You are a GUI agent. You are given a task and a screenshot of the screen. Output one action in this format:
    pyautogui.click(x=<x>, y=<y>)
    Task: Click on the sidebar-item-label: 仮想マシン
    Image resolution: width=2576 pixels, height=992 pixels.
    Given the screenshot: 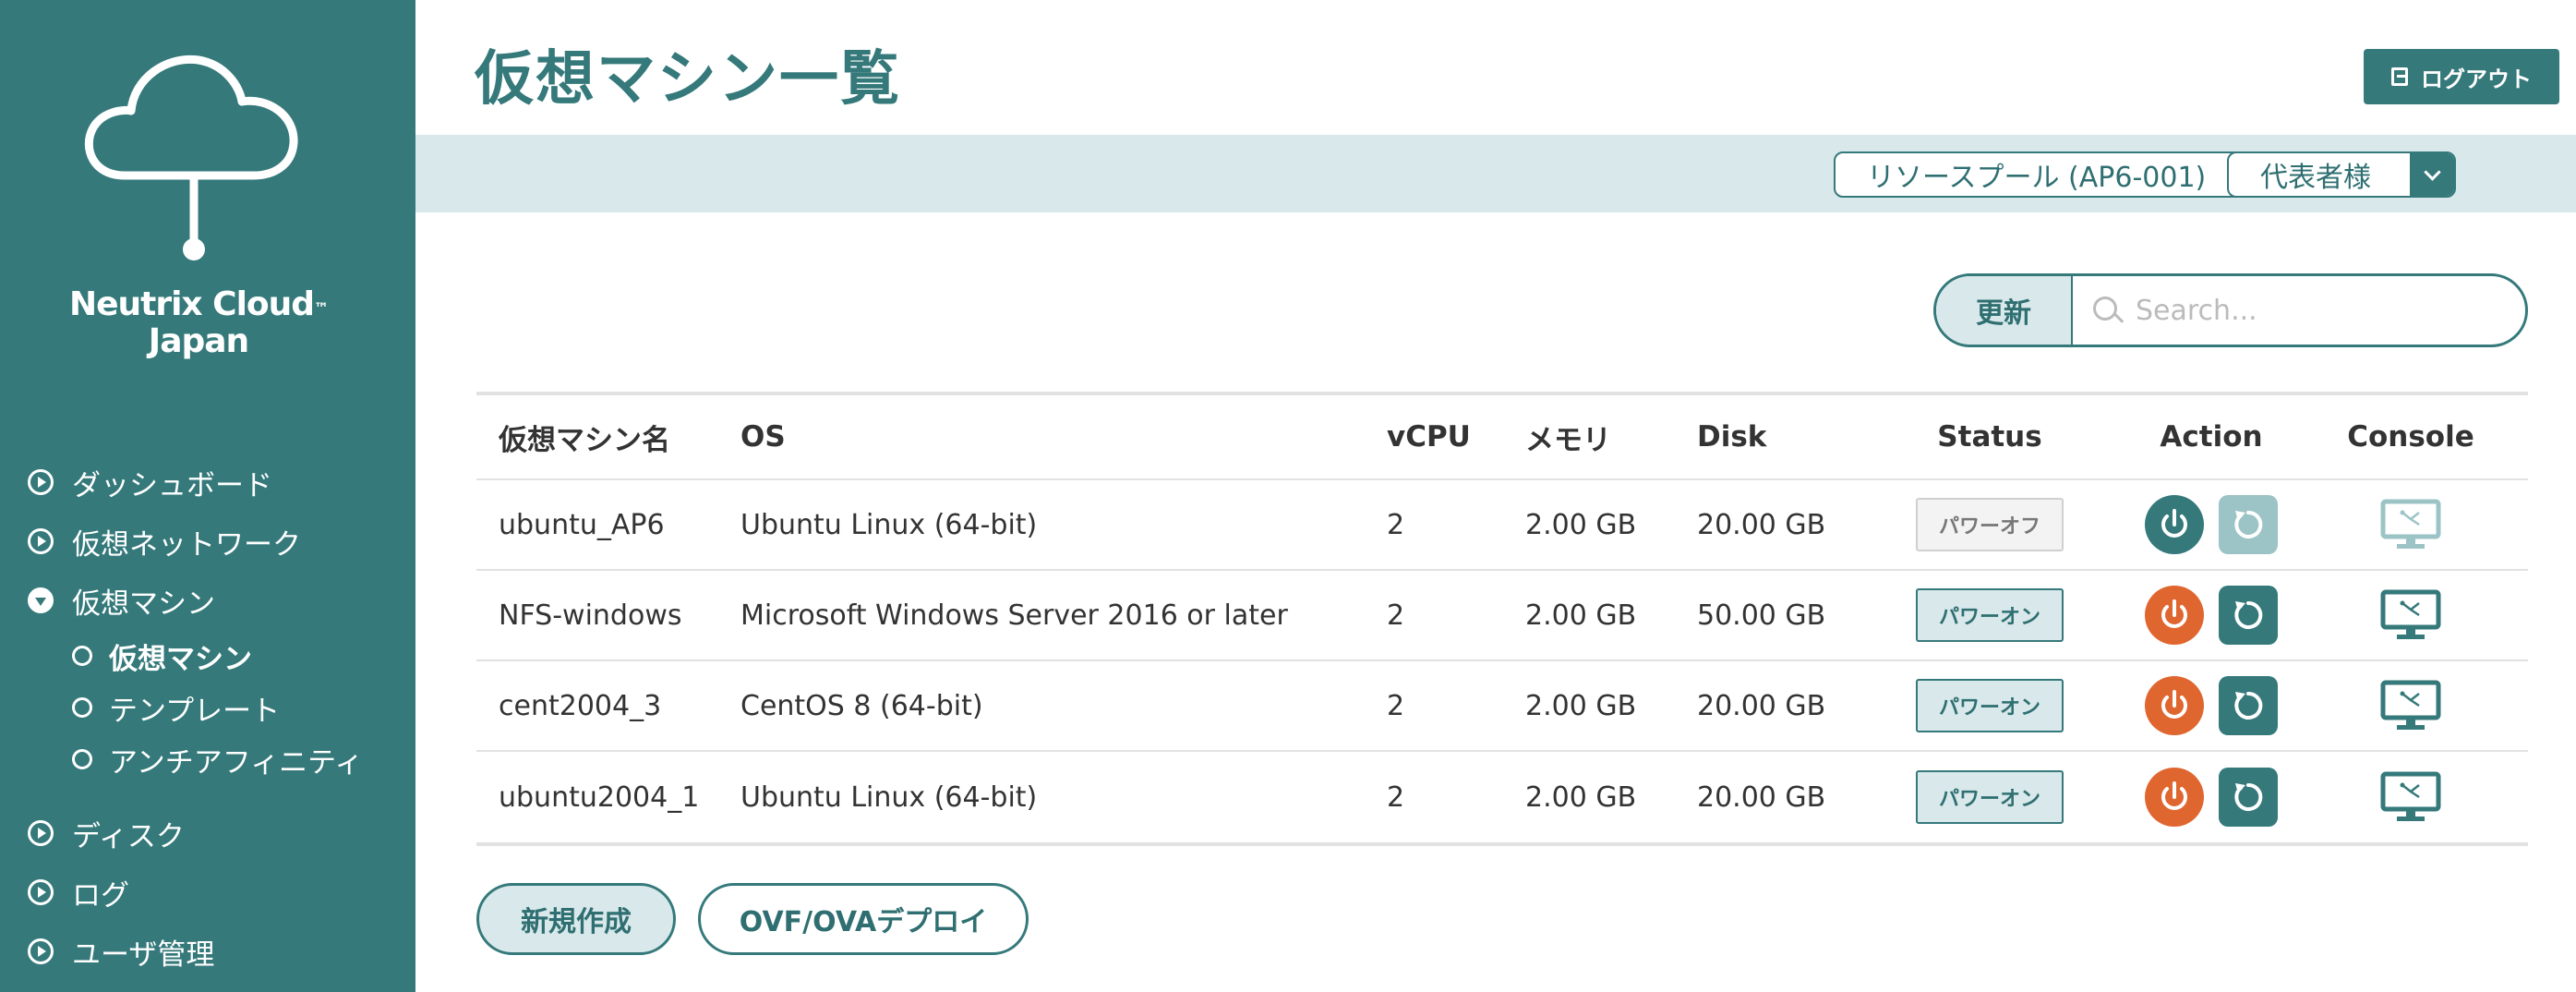 What is the action you would take?
    pyautogui.click(x=143, y=604)
    